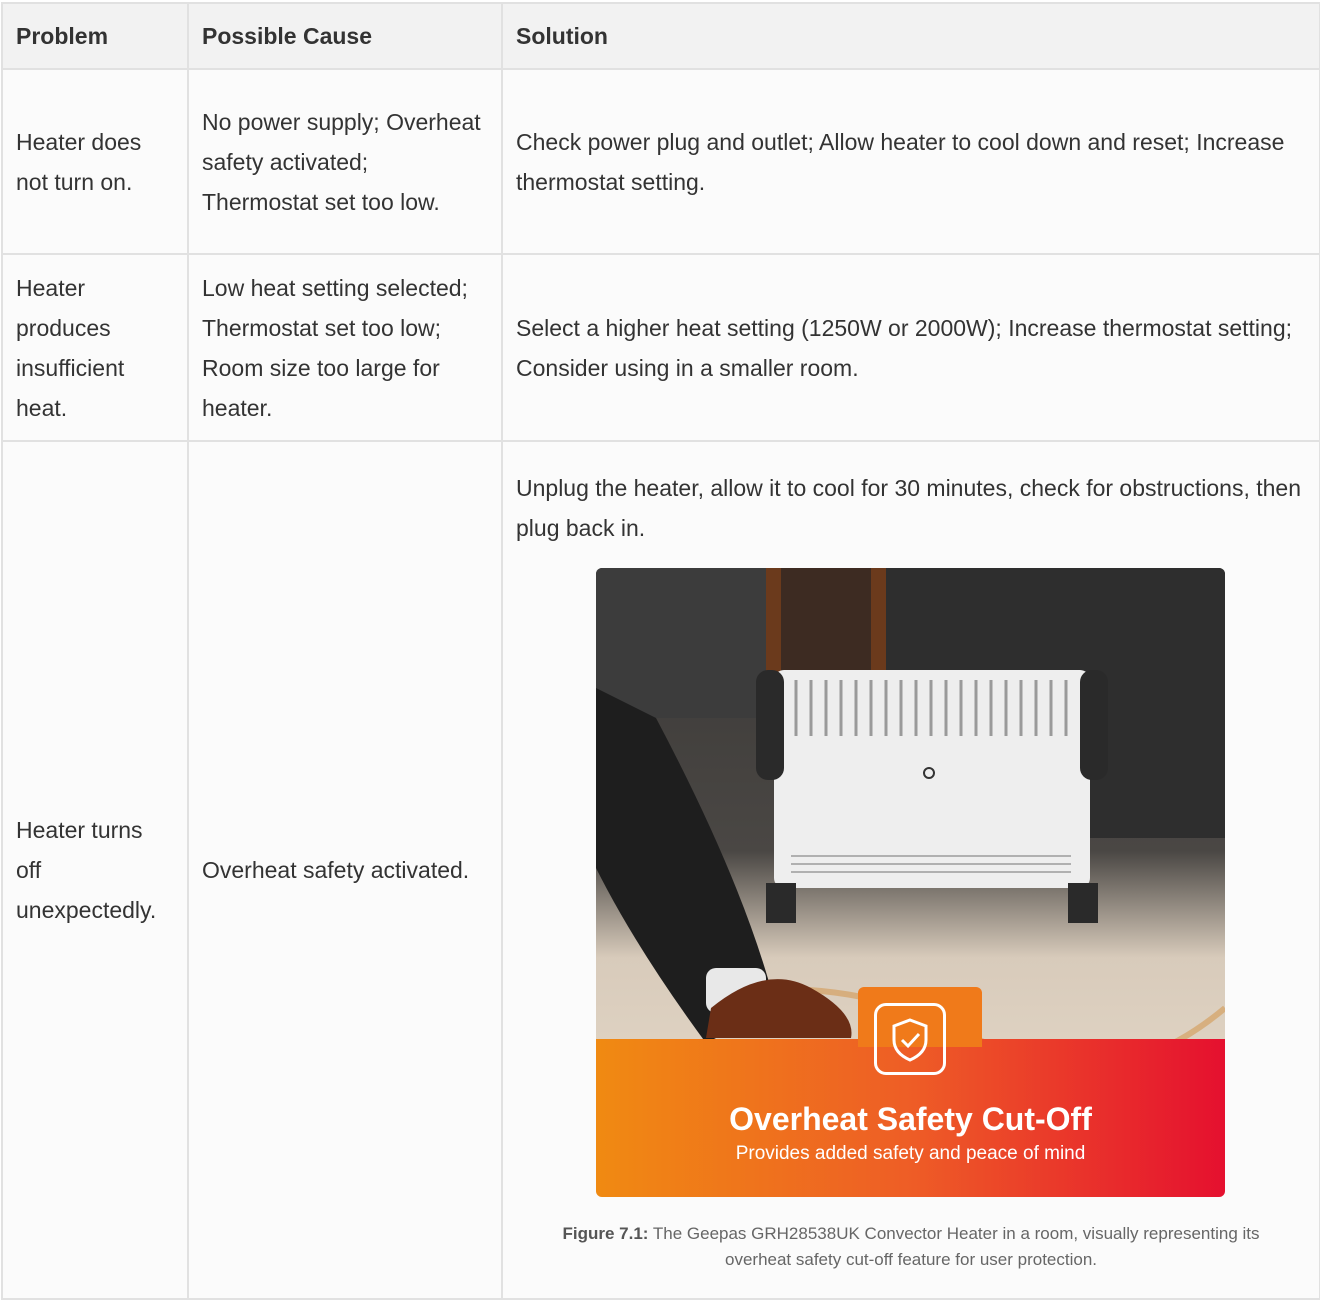 The width and height of the screenshot is (1320, 1304). I want to click on header-solution: Solution, so click(910, 36).